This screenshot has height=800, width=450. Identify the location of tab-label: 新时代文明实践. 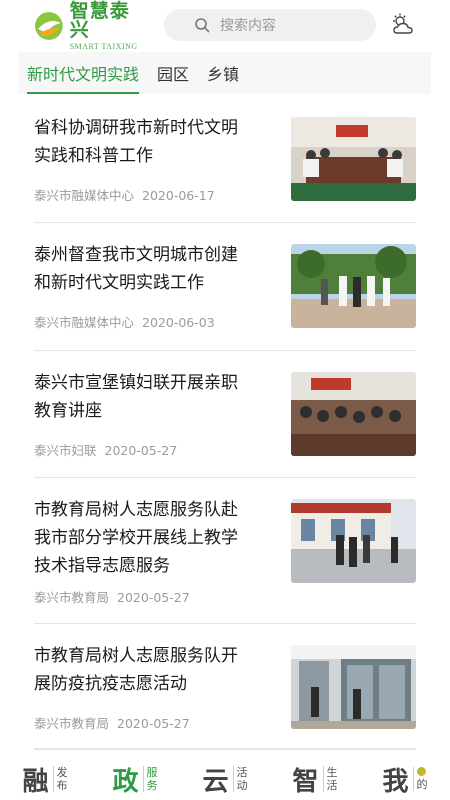
(83, 74).